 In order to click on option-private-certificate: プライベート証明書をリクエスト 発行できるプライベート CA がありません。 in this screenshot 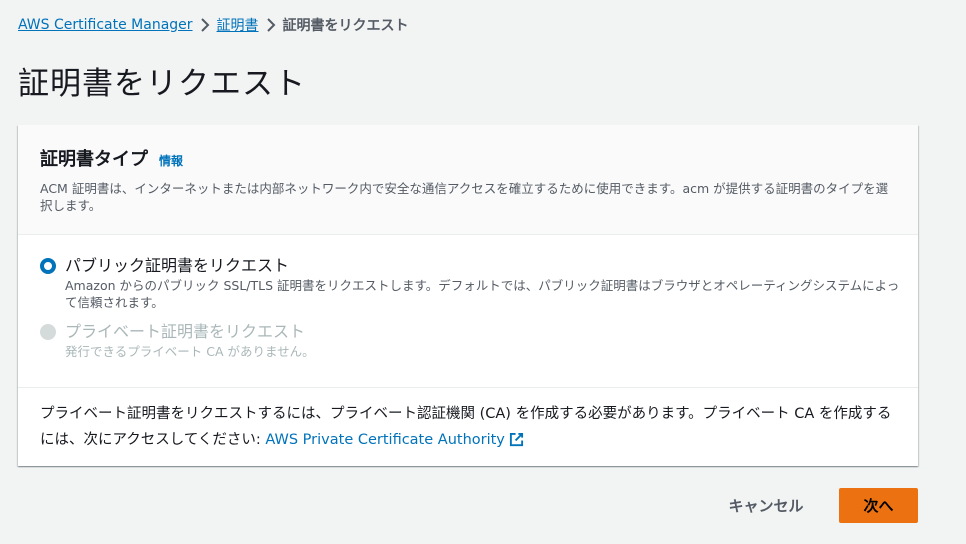, I will do `click(468, 340)`.